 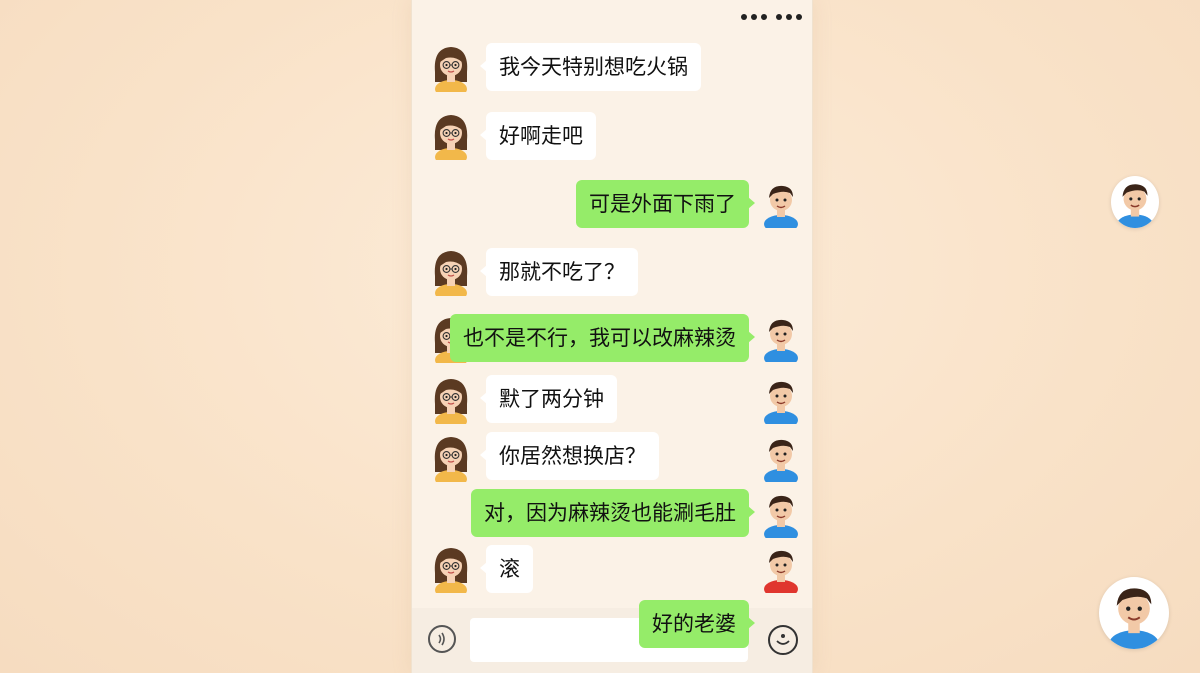 What do you see at coordinates (602, 338) in the screenshot?
I see `message-bubble-outgoing: 也不是不行，我可以改麻辣烫` at bounding box center [602, 338].